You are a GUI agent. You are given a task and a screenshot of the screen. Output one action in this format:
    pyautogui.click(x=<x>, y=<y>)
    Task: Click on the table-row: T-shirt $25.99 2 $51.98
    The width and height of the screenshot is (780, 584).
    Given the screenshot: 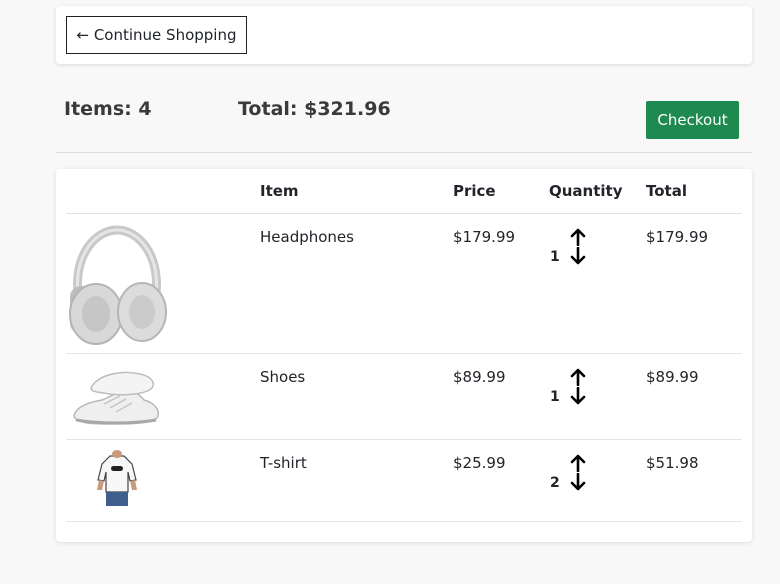 What is the action you would take?
    pyautogui.click(x=404, y=481)
    